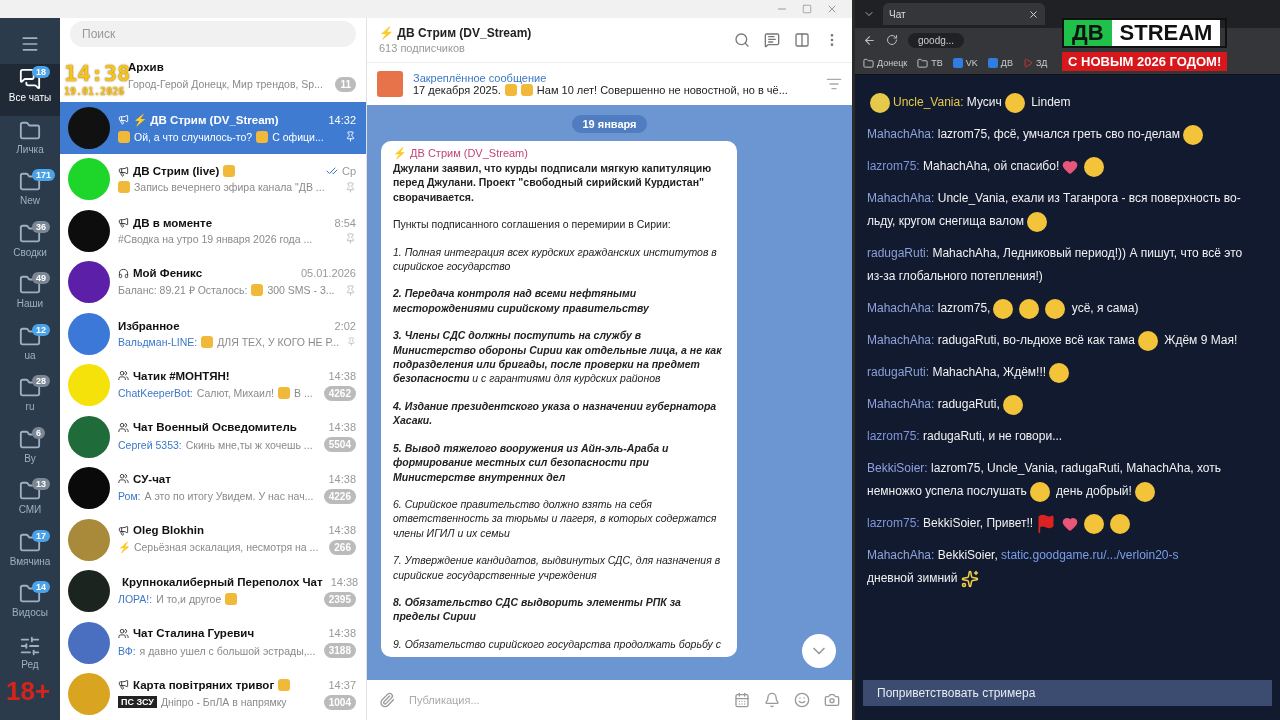 This screenshot has width=1280, height=720. What do you see at coordinates (1070, 166) in the screenshot?
I see `heart-icon` at bounding box center [1070, 166].